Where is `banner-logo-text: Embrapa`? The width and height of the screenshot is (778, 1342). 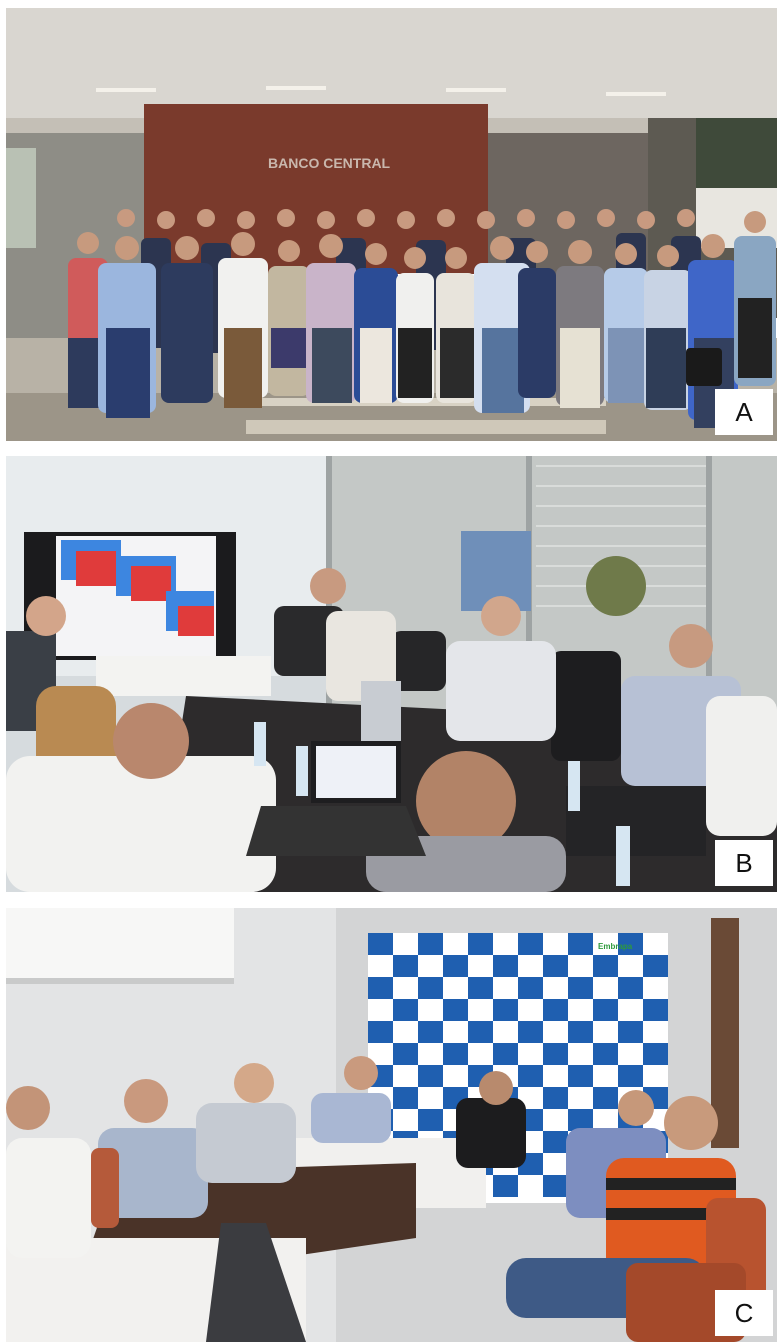 banner-logo-text: Embrapa is located at coordinates (615, 946).